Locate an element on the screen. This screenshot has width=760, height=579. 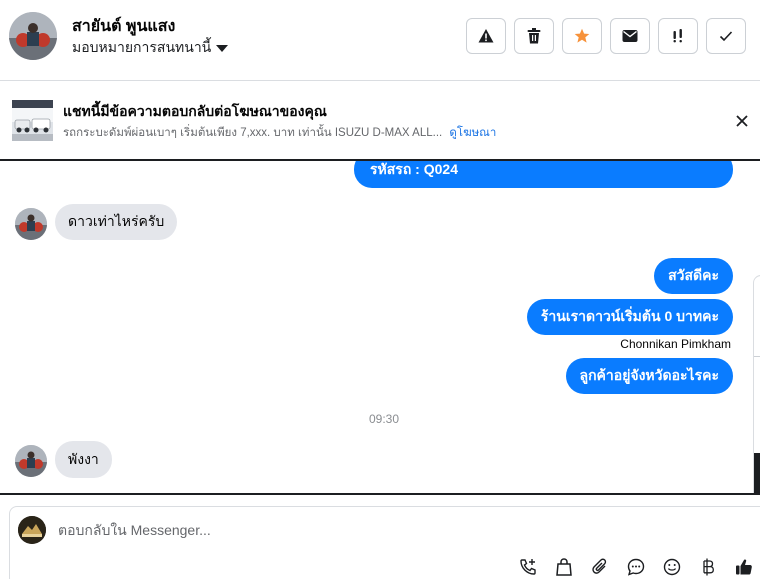
follow-up-button is located at coordinates (678, 36).